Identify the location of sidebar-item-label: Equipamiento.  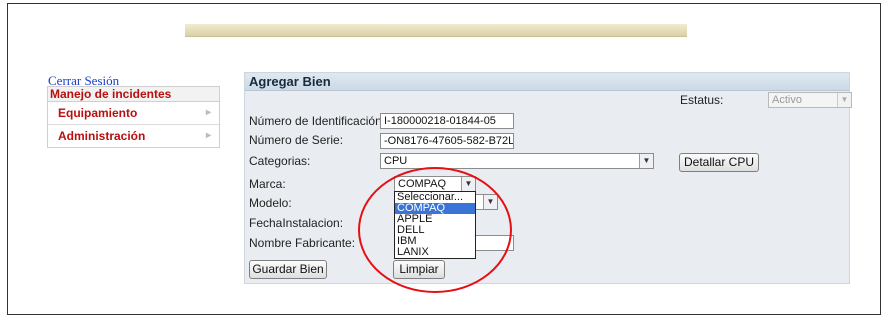
(98, 113).